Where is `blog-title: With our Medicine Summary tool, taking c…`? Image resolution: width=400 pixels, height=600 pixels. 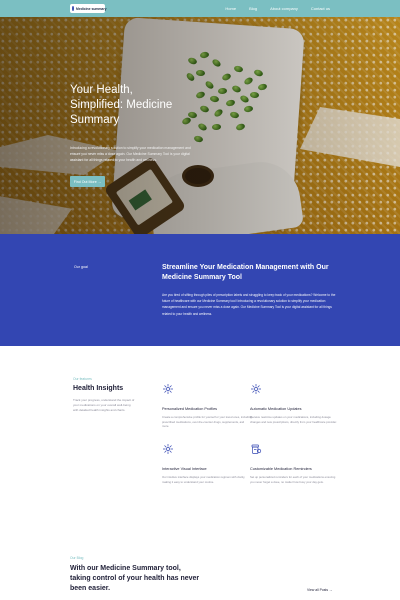
blog-title: With our Medicine Summary tool, taking c… is located at coordinates (135, 578).